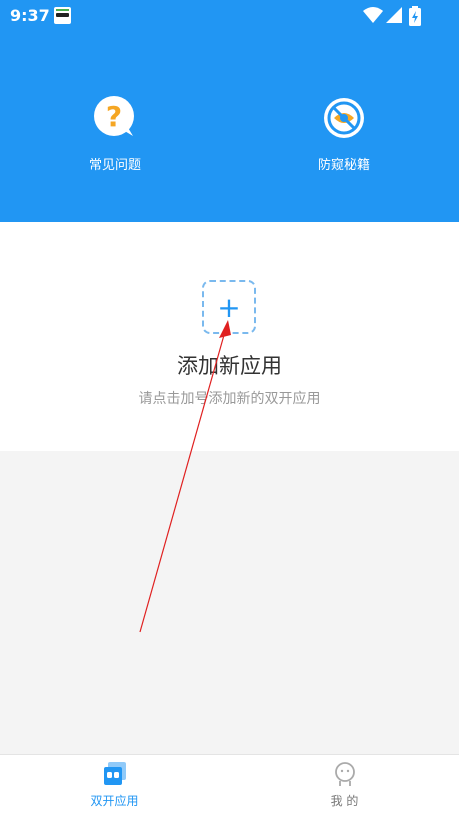 The image size is (459, 817). I want to click on bottom-tab-bar: 双开应用 我 的, so click(229, 785).